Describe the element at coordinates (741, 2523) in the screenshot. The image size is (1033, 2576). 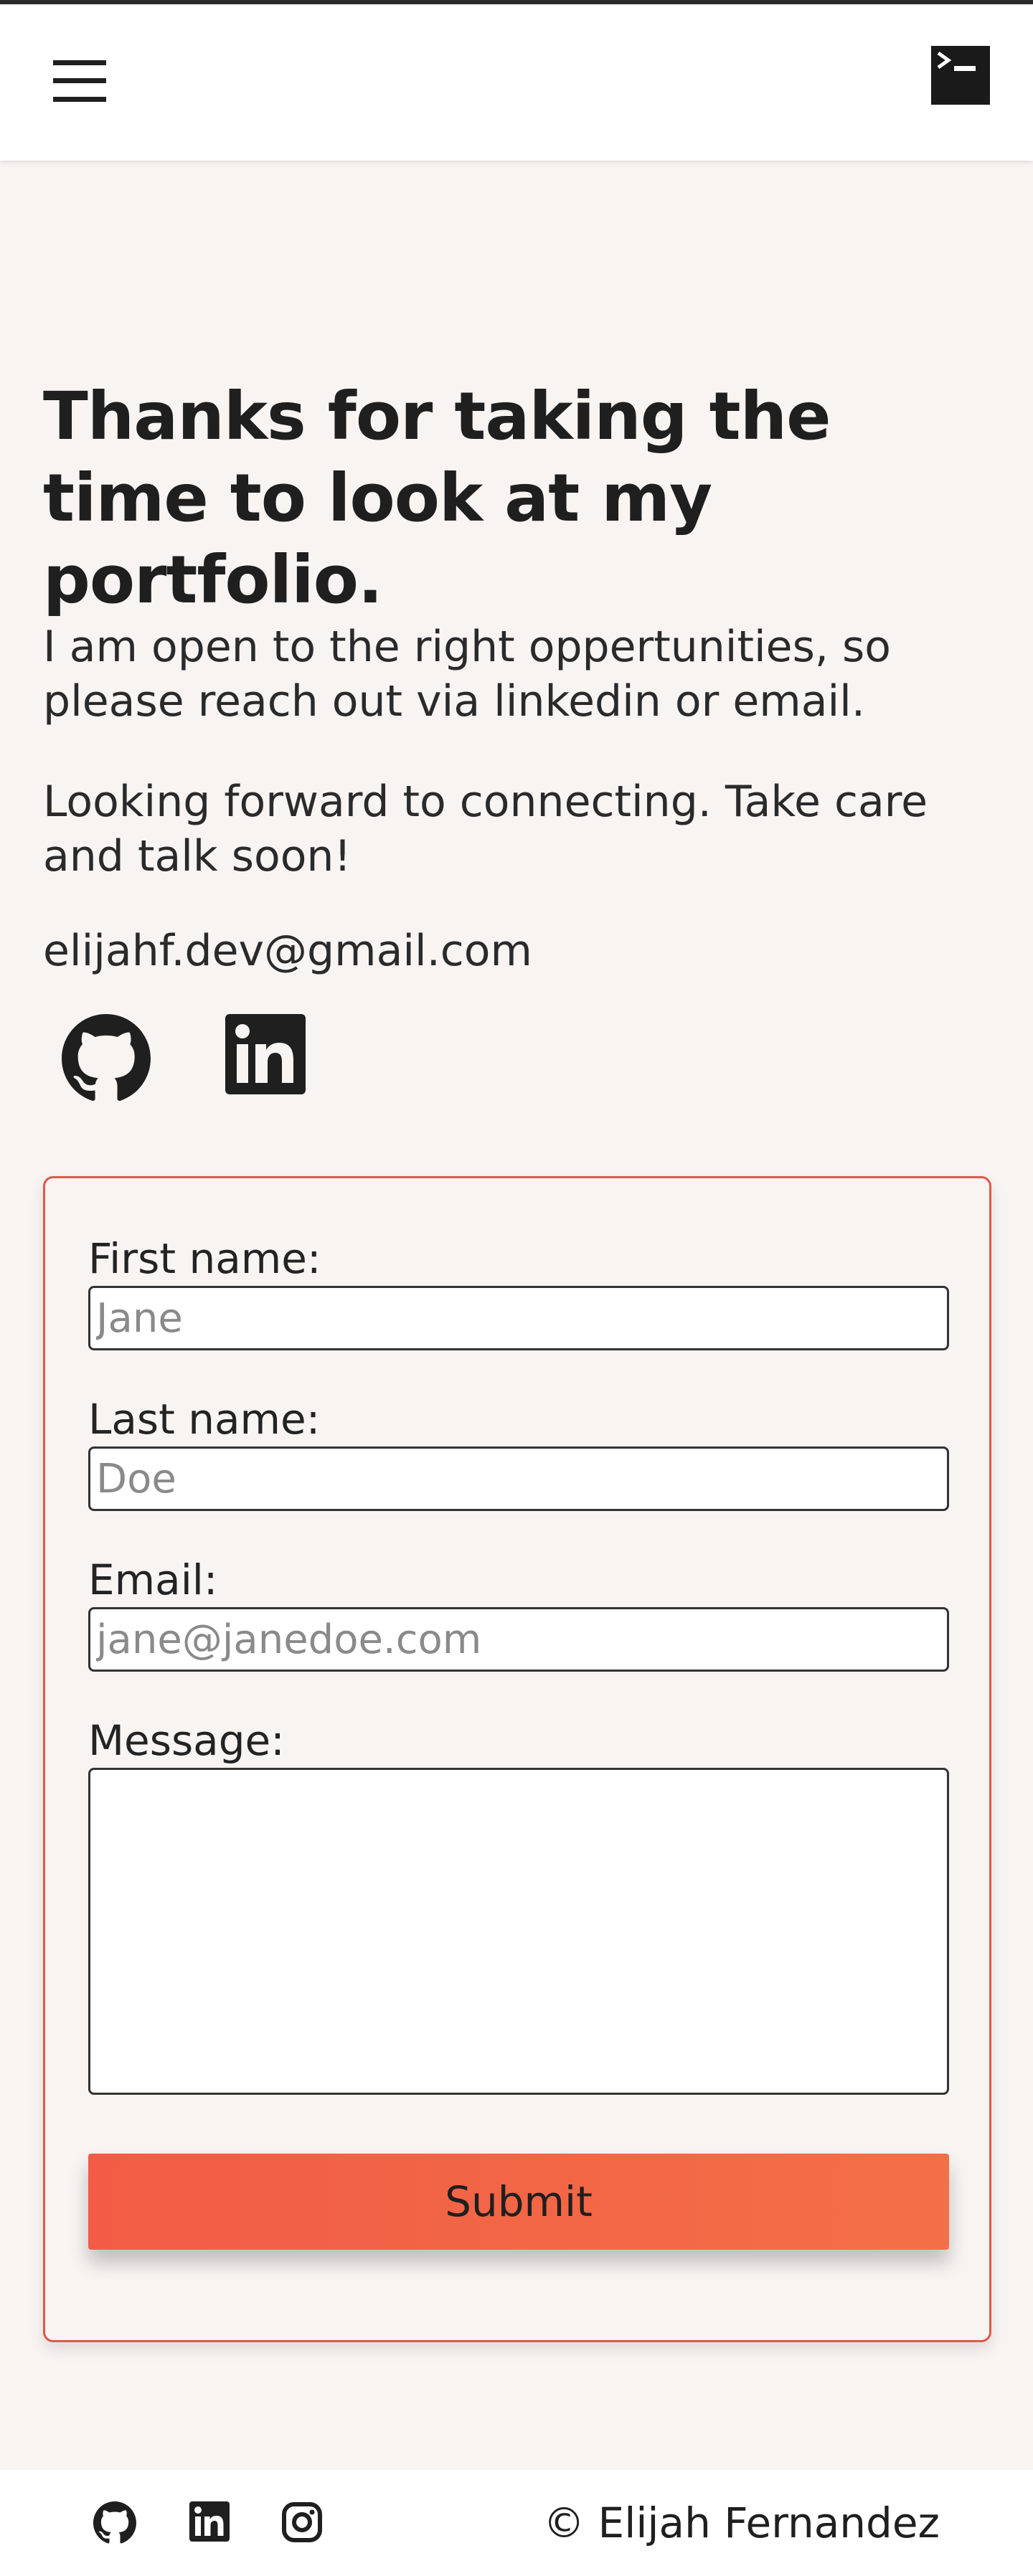
I see `copyright-text: © Elijah Fernandez` at that location.